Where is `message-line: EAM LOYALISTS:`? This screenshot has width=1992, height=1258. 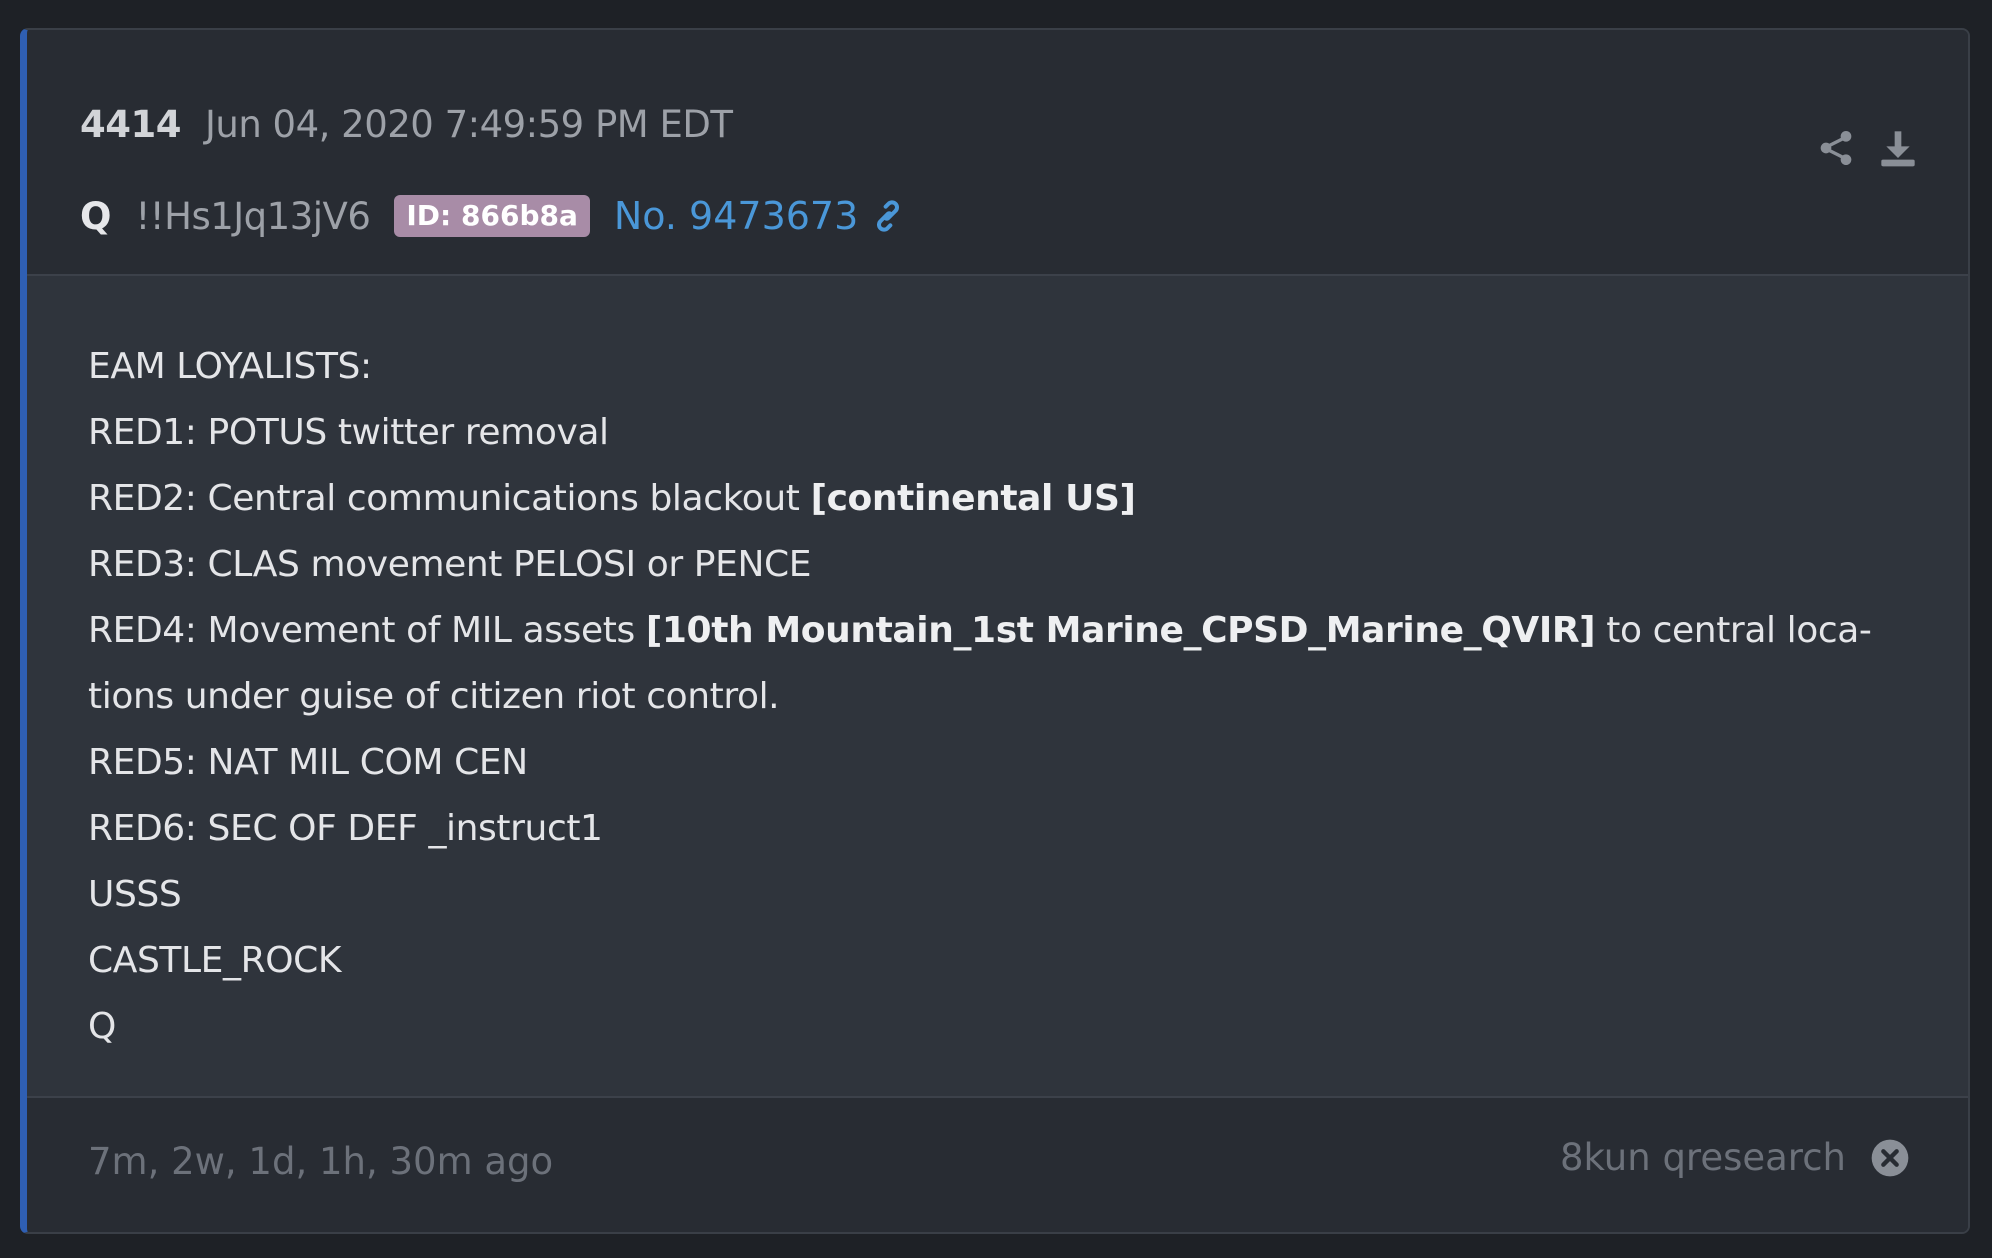
message-line: EAM LOYALISTS: is located at coordinates (230, 366).